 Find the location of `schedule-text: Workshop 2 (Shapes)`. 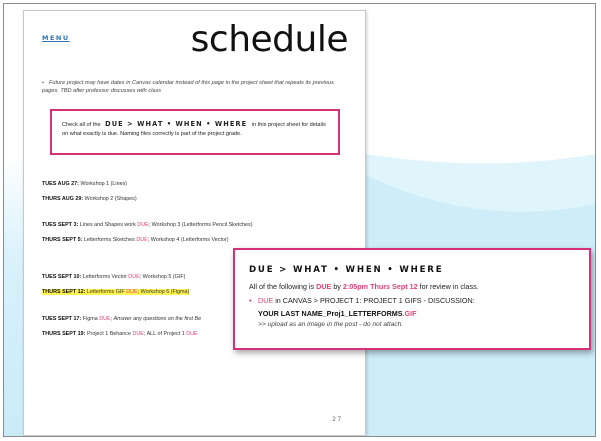

schedule-text: Workshop 2 (Shapes) is located at coordinates (110, 199).